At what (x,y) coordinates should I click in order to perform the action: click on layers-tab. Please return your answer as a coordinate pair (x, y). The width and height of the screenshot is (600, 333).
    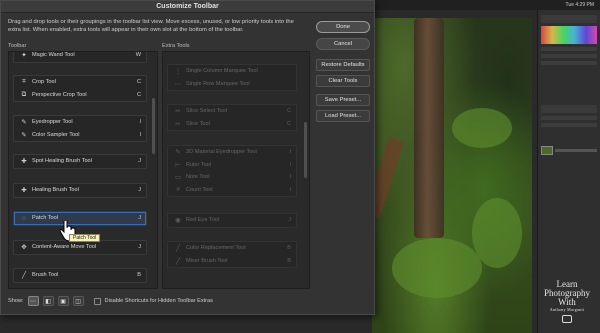
    Looking at the image, I should click on (569, 109).